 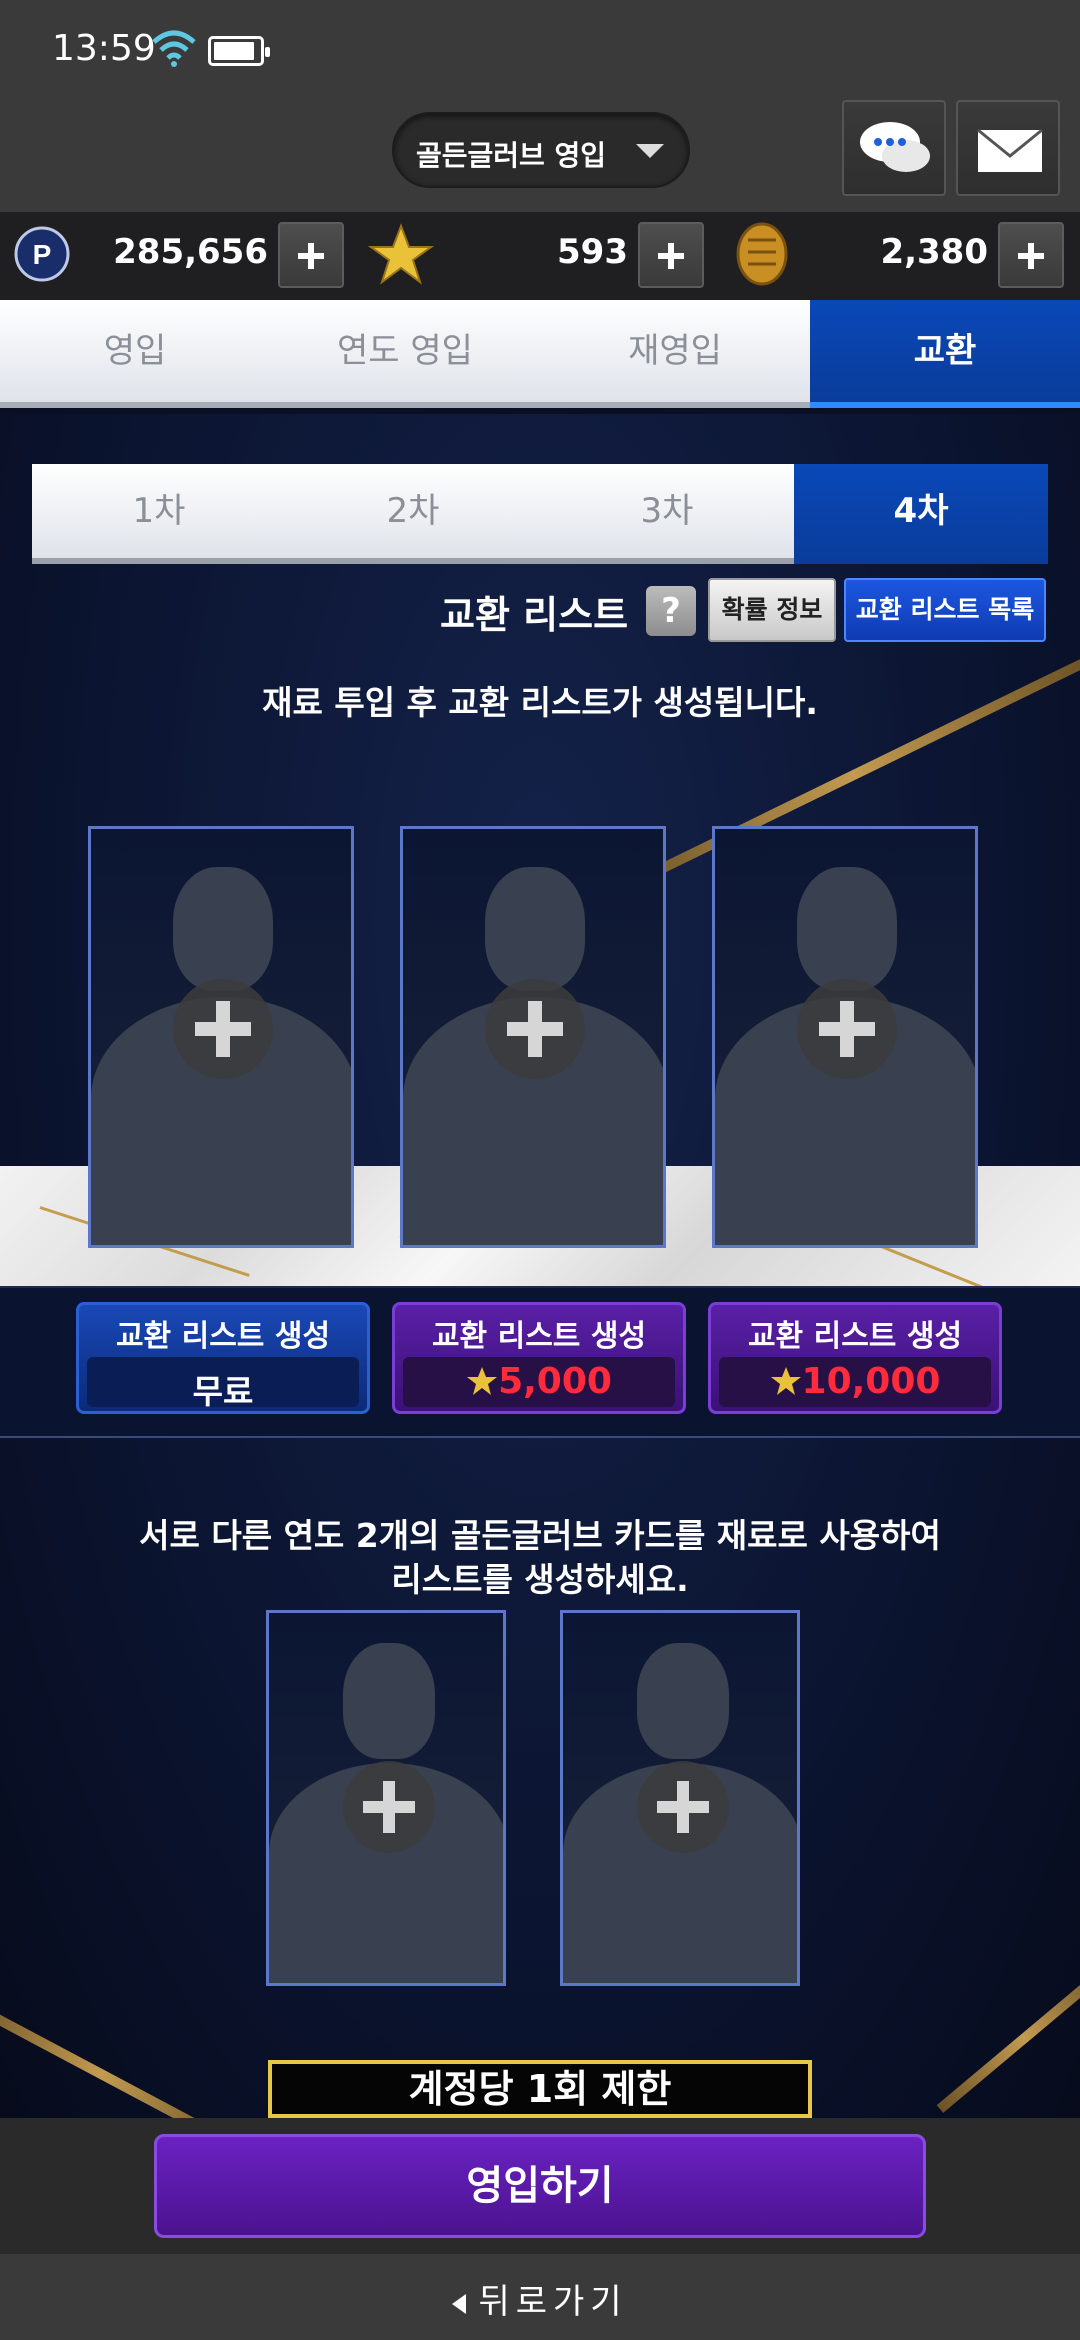 What do you see at coordinates (1031, 255) in the screenshot?
I see `add-glove-button` at bounding box center [1031, 255].